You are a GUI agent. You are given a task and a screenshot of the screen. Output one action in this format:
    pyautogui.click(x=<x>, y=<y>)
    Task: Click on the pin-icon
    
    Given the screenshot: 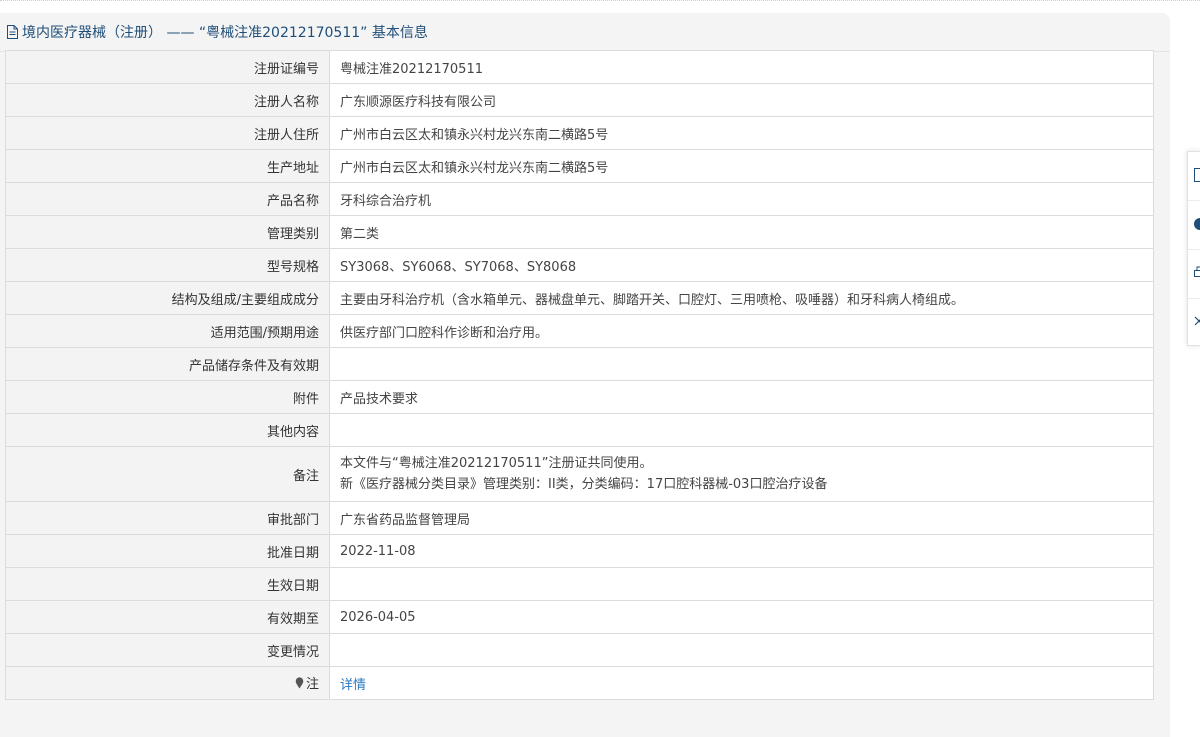 What is the action you would take?
    pyautogui.click(x=299, y=685)
    